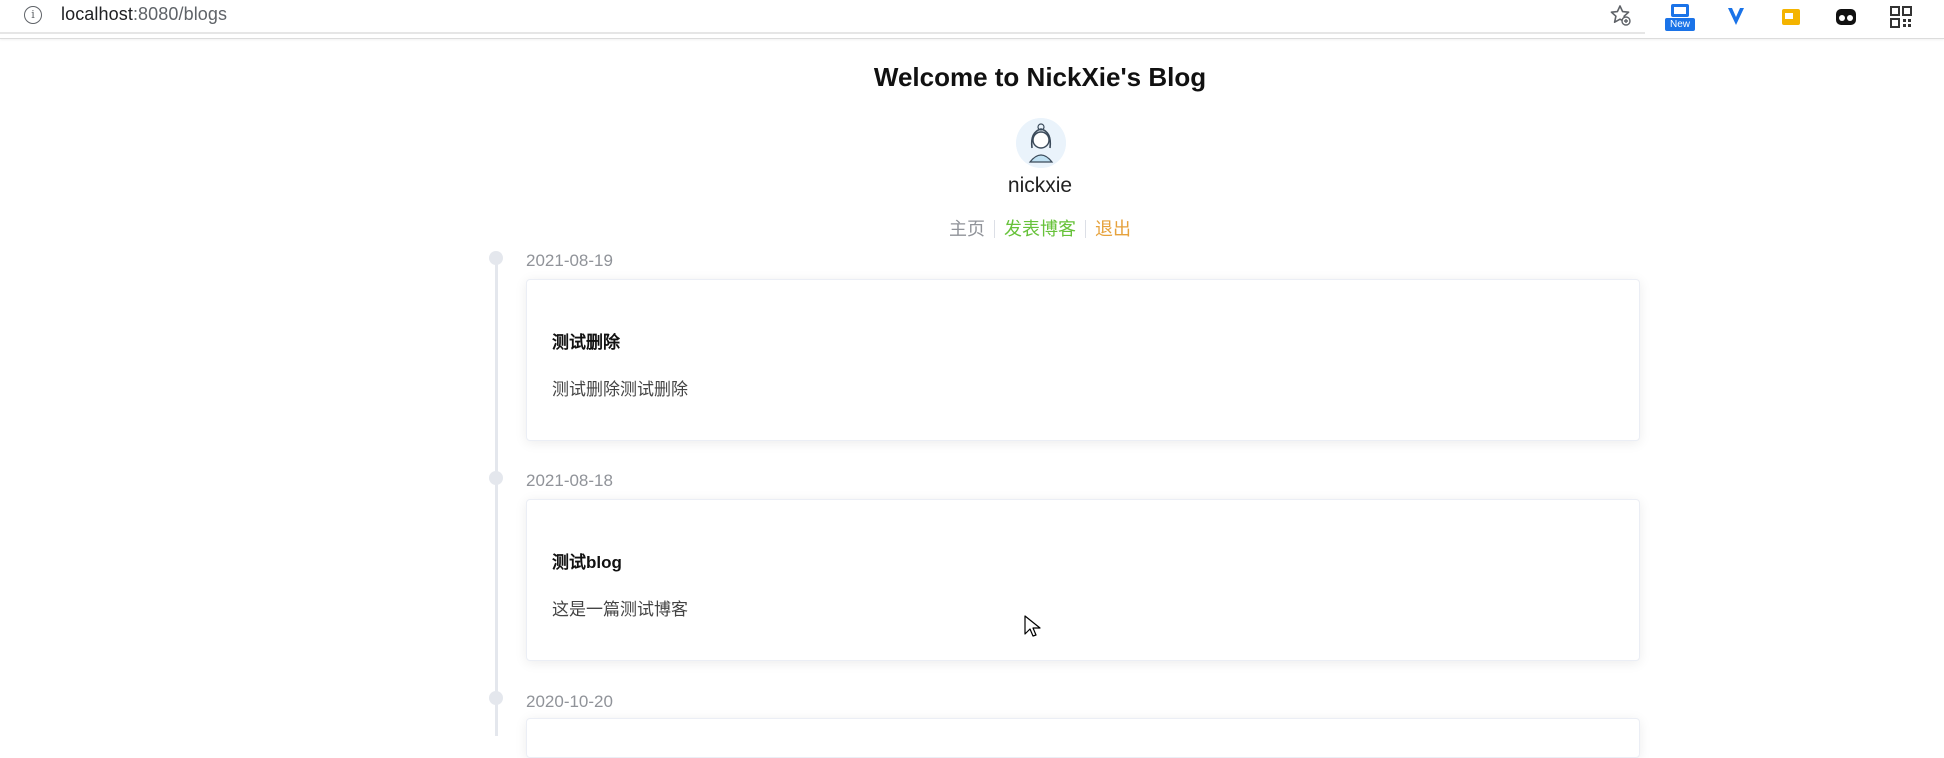 The width and height of the screenshot is (1944, 758). Describe the element at coordinates (496, 496) in the screenshot. I see `timeline-line` at that location.